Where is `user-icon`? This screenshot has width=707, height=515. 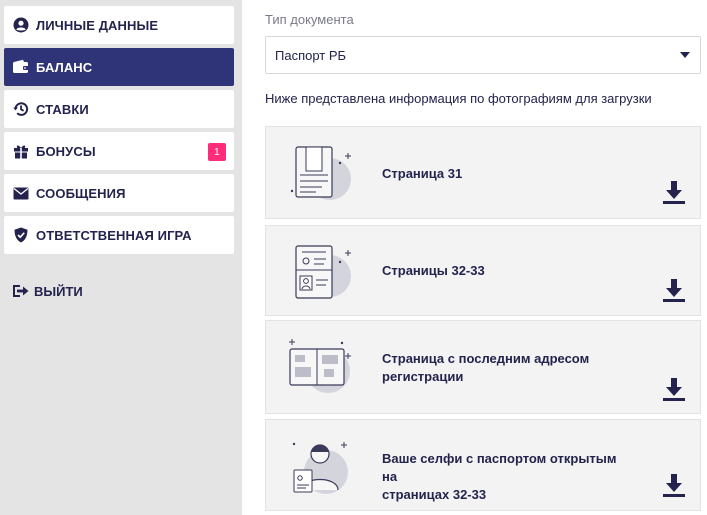 user-icon is located at coordinates (21, 25).